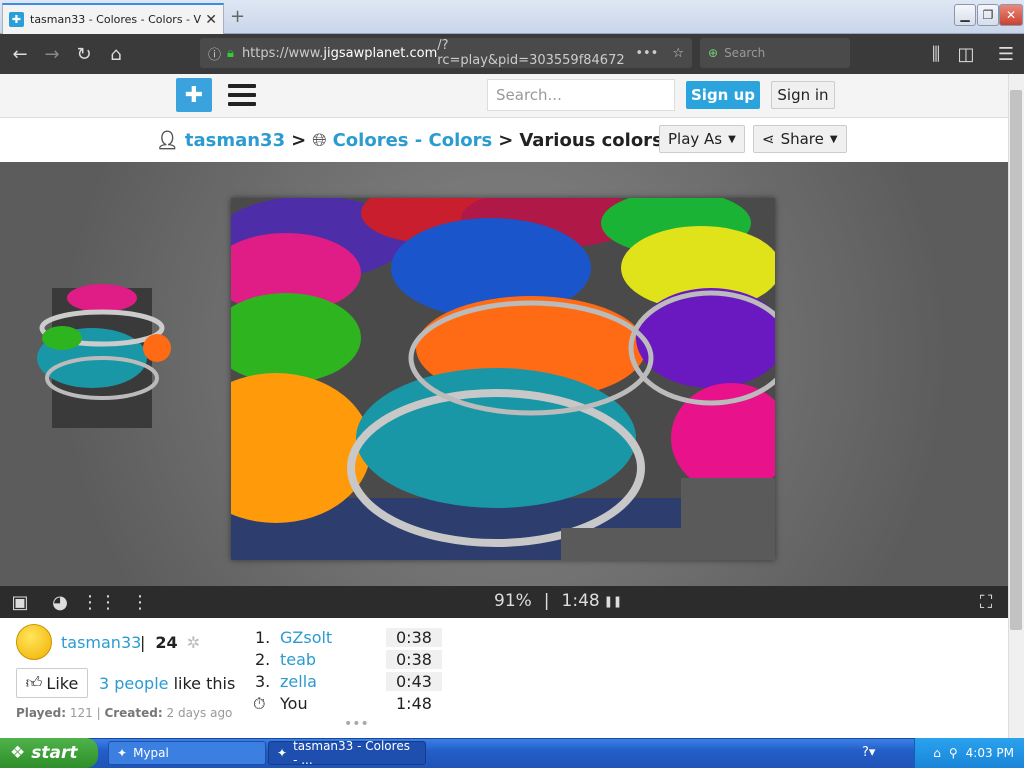 This screenshot has width=1024, height=768. I want to click on likes-text: 3 people like this, so click(167, 683).